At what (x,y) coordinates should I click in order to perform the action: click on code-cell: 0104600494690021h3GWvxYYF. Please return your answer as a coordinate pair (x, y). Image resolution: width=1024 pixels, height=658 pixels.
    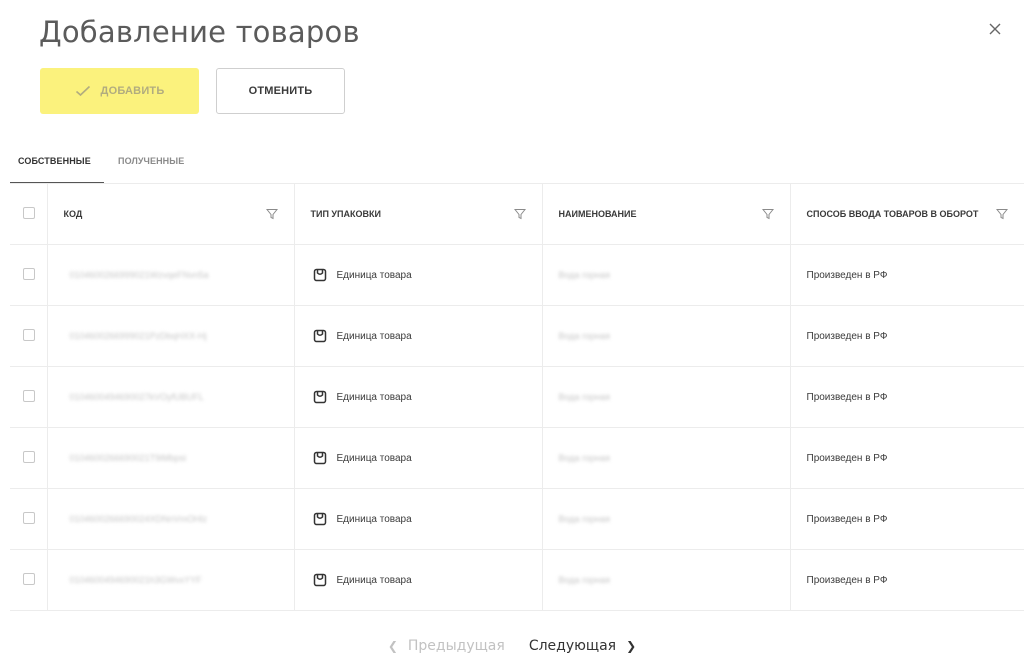
    Looking at the image, I should click on (170, 580).